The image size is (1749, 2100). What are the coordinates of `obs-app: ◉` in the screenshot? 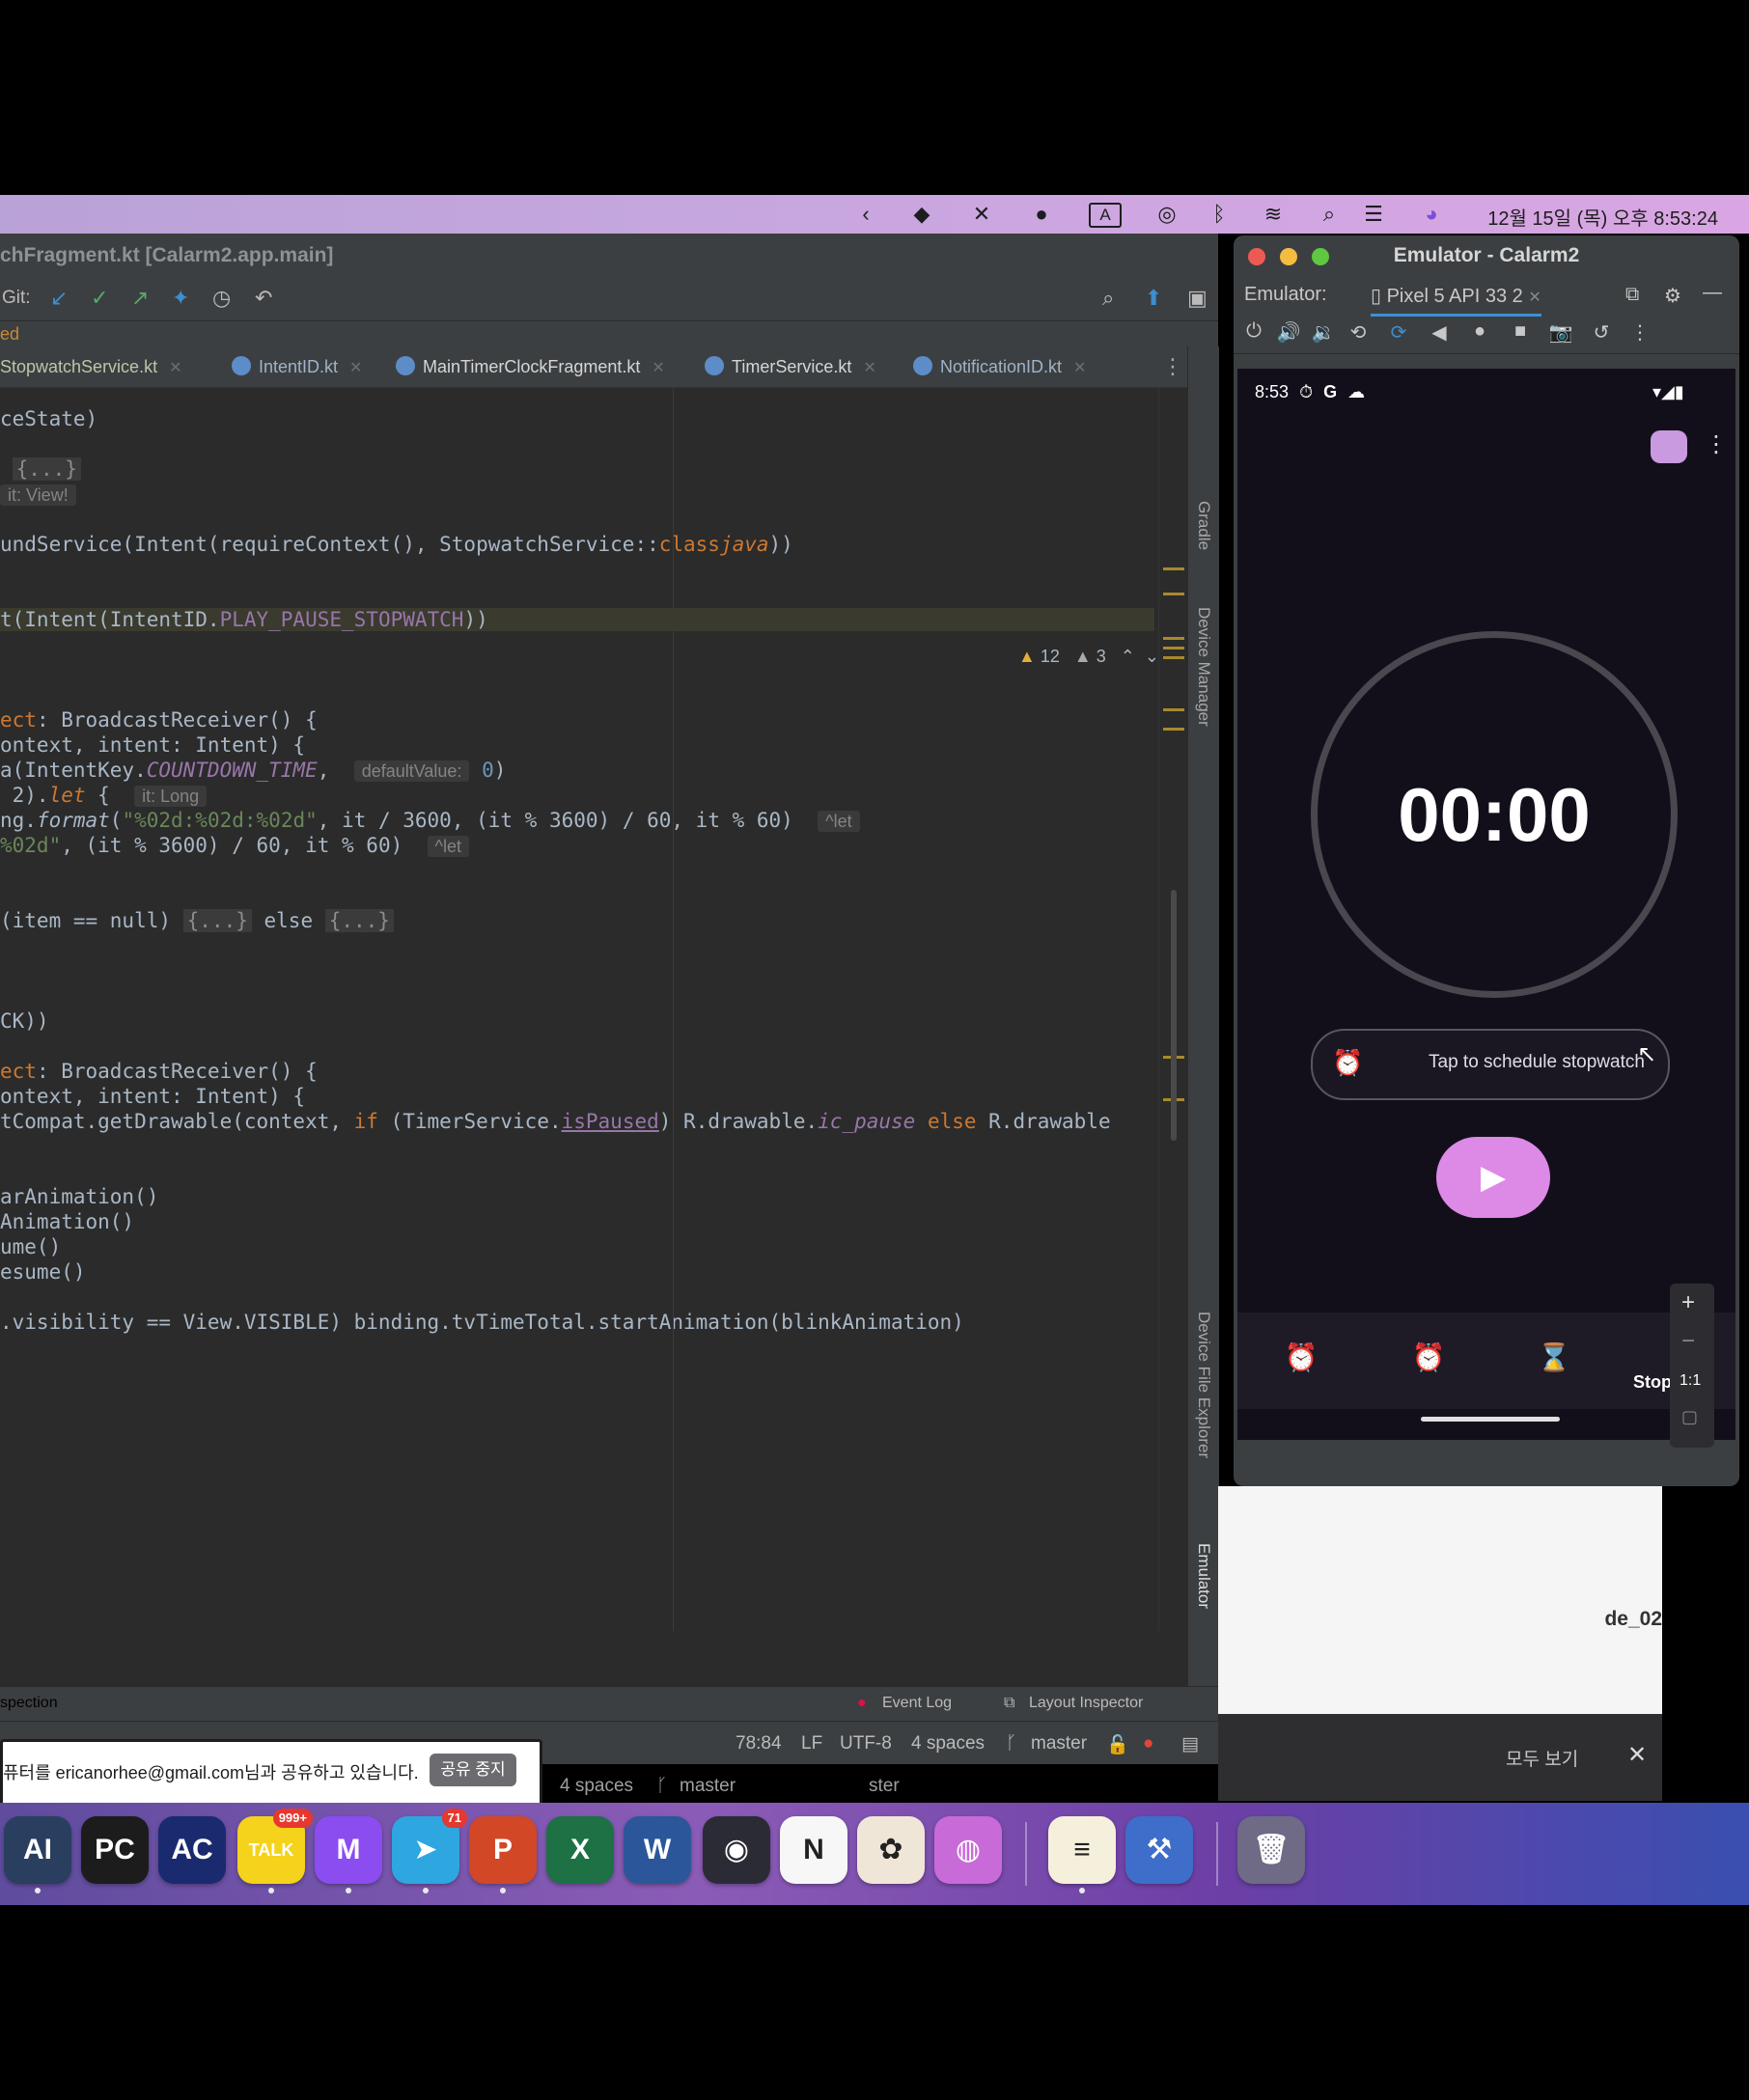 It's located at (736, 1850).